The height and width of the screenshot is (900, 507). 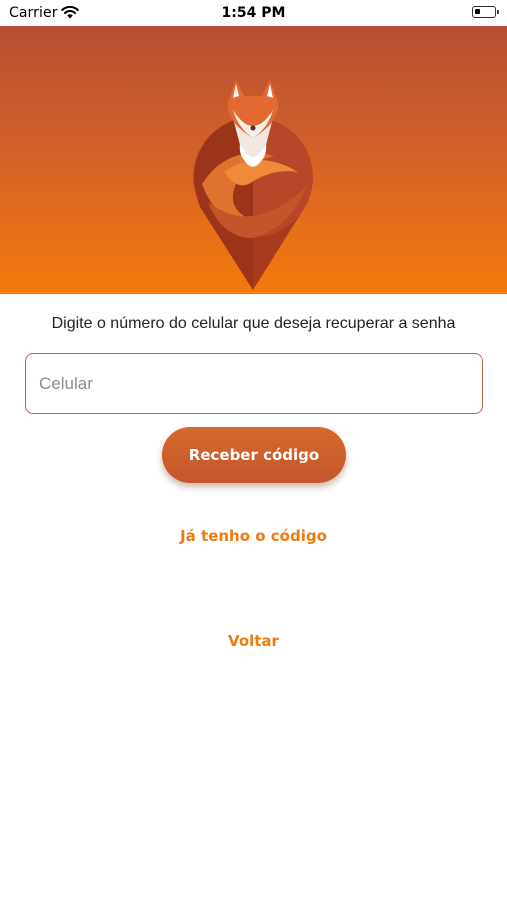 I want to click on battery-level, so click(x=477, y=11).